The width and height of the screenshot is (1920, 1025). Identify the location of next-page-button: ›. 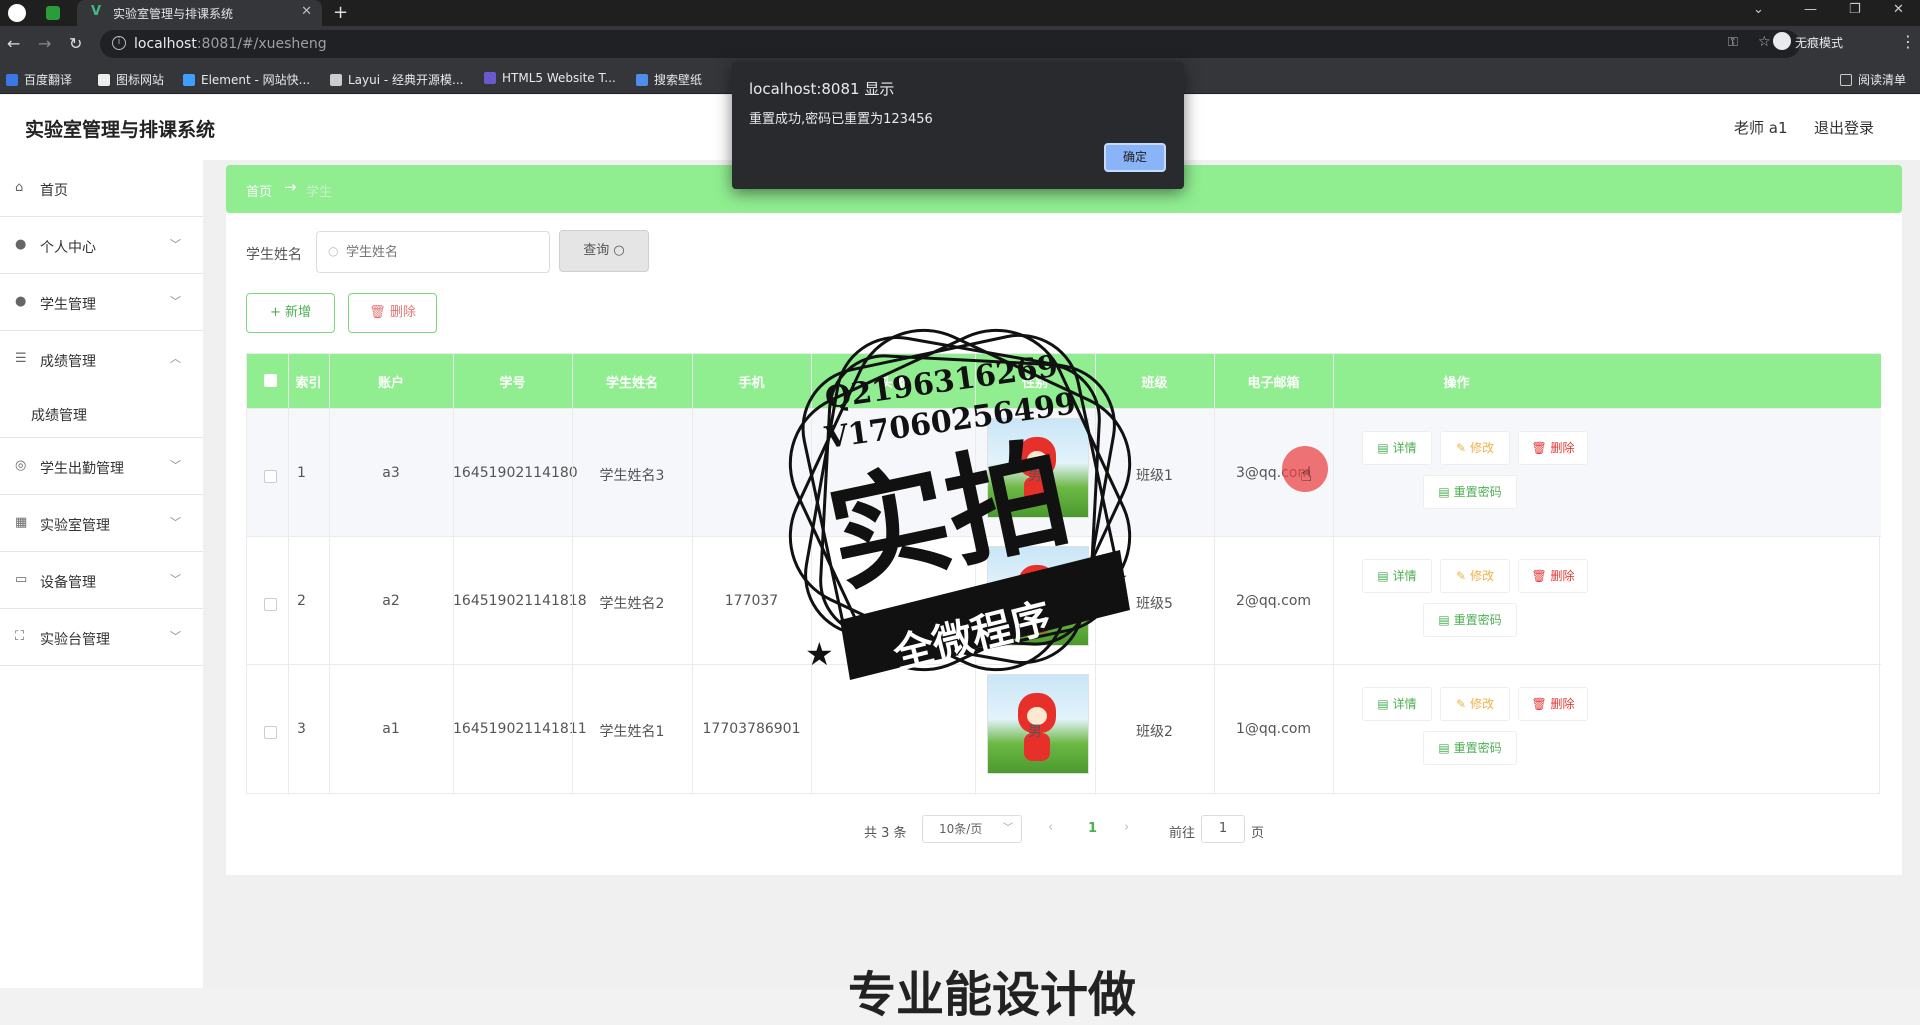
(1126, 827).